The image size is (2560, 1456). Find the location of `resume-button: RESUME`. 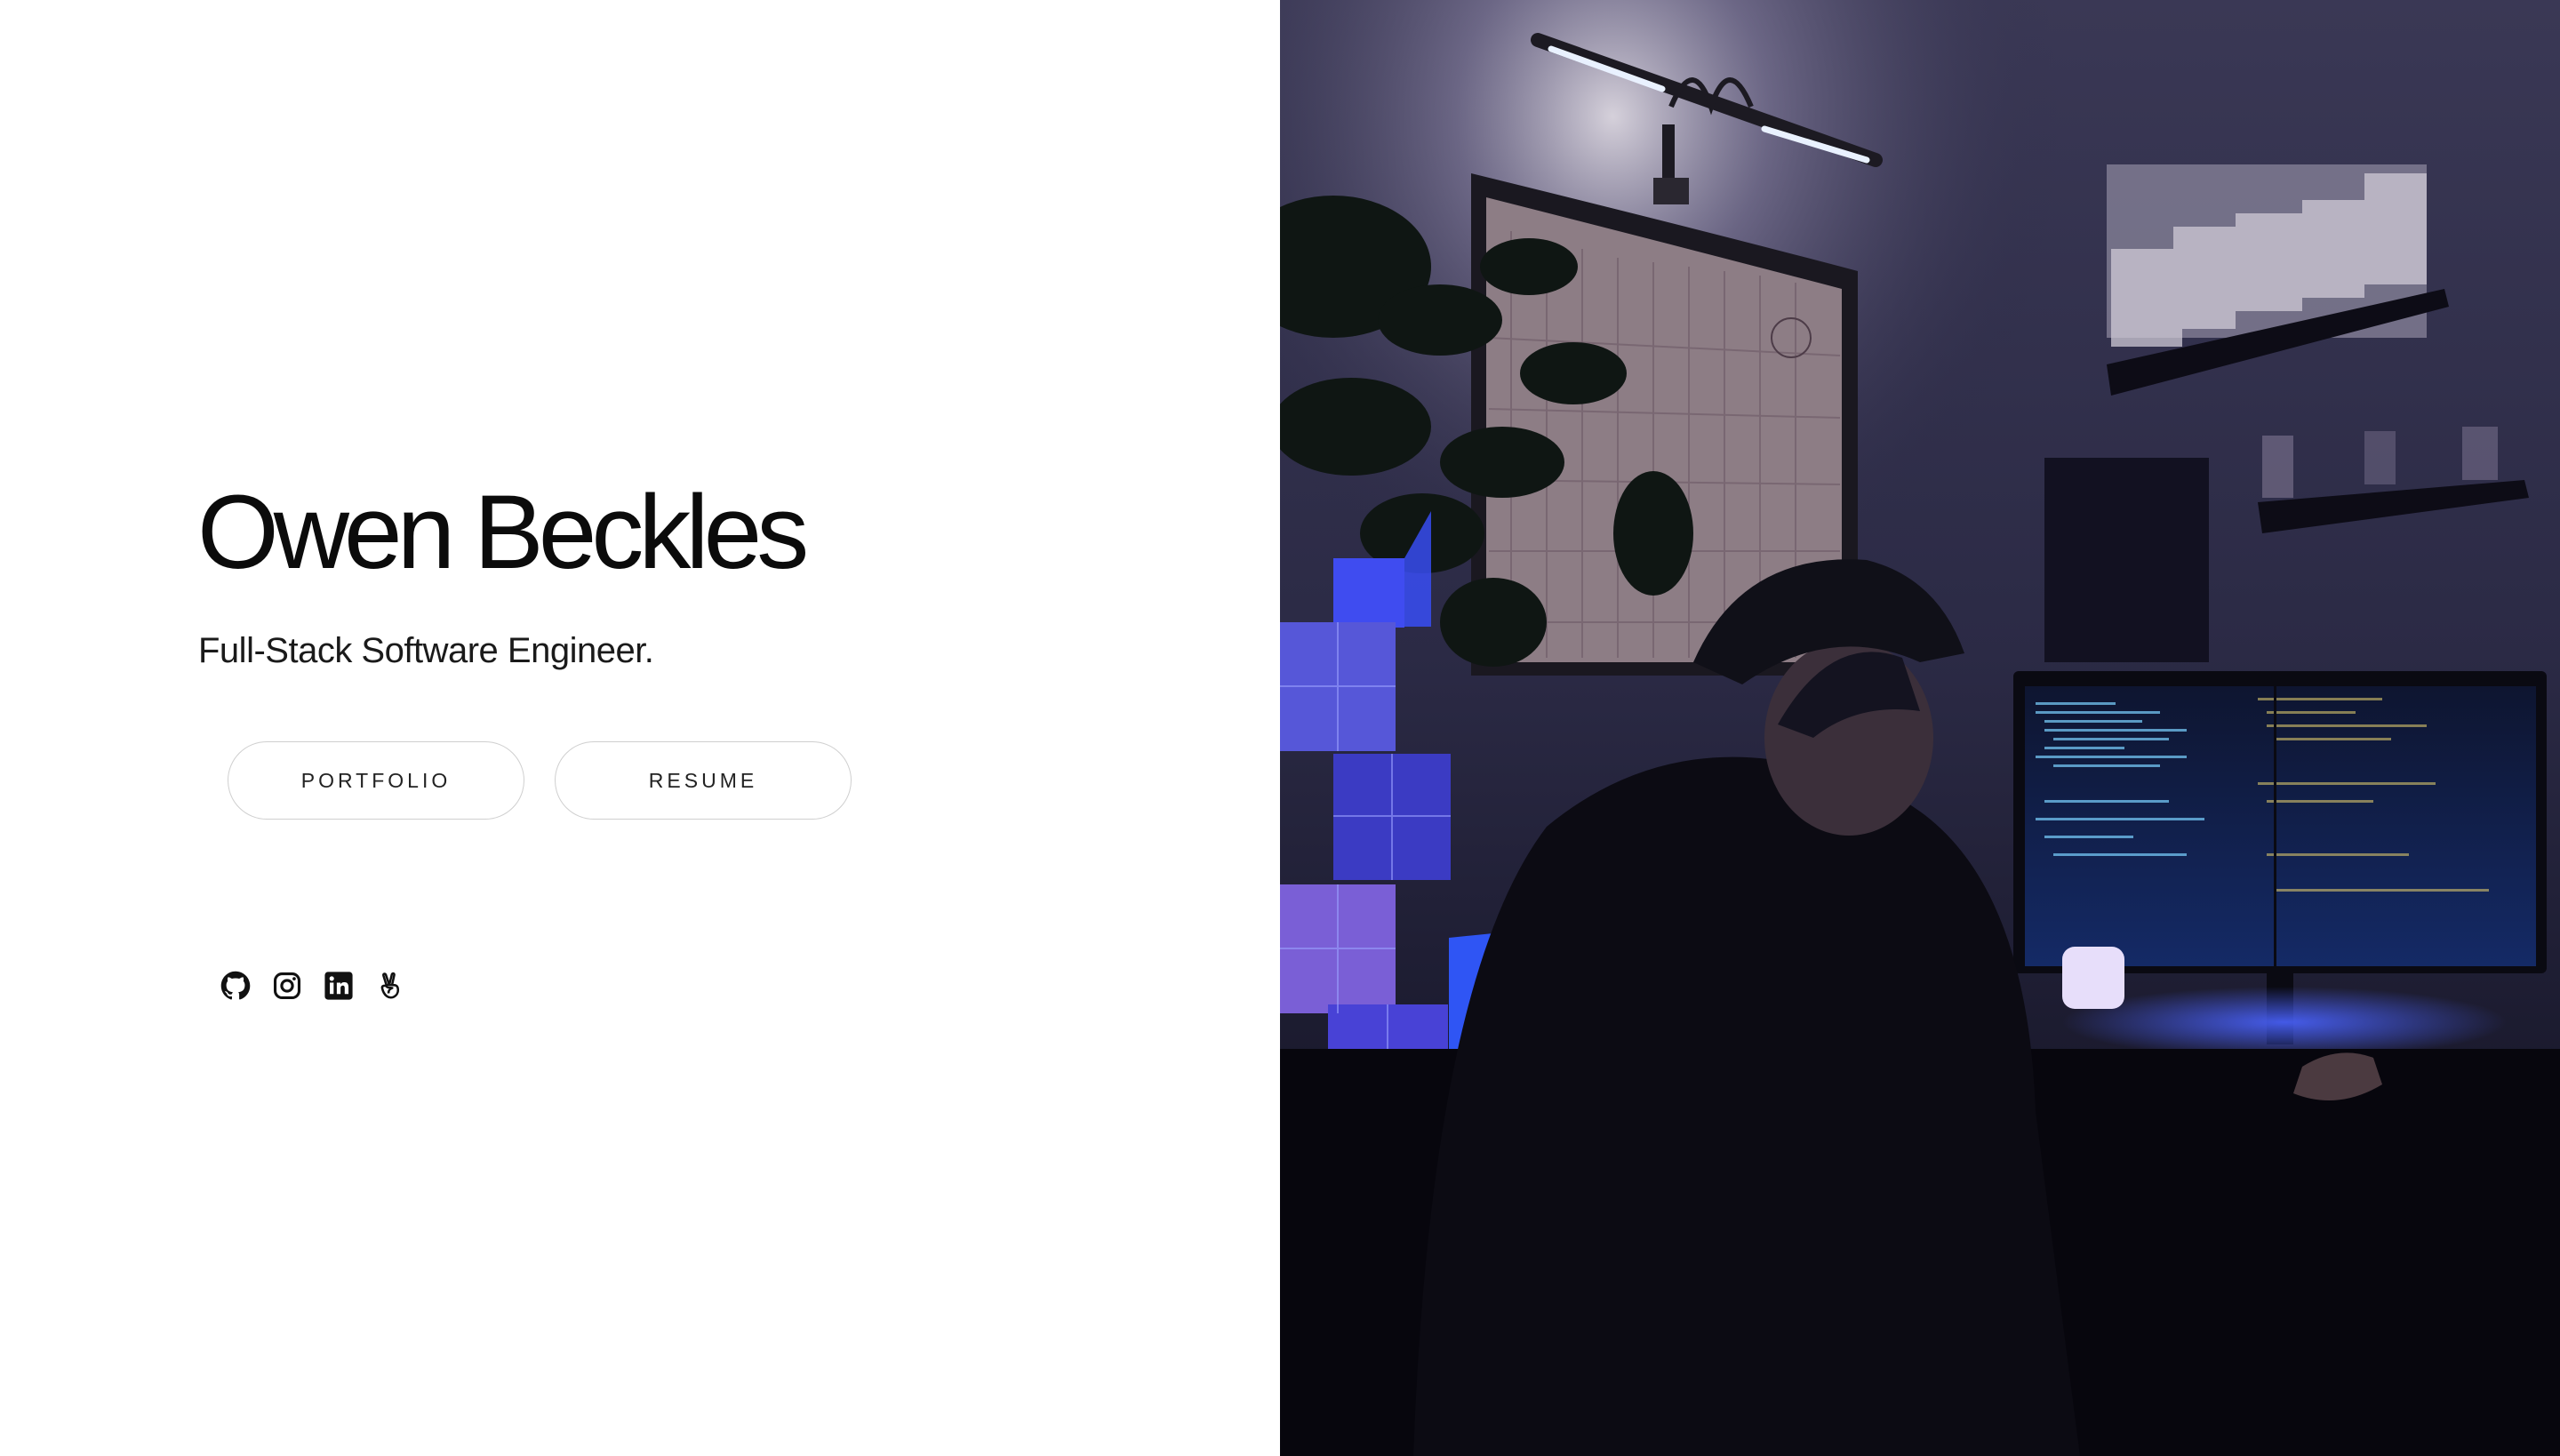

resume-button: RESUME is located at coordinates (703, 780).